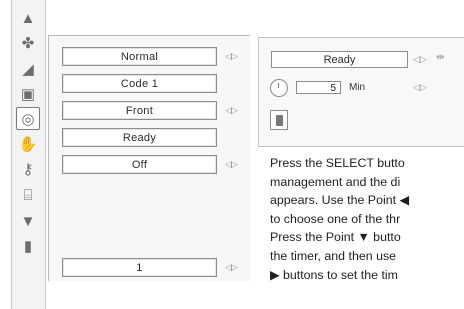 This screenshot has width=464, height=309. I want to click on setting-value-ready: Ready, so click(139, 137).